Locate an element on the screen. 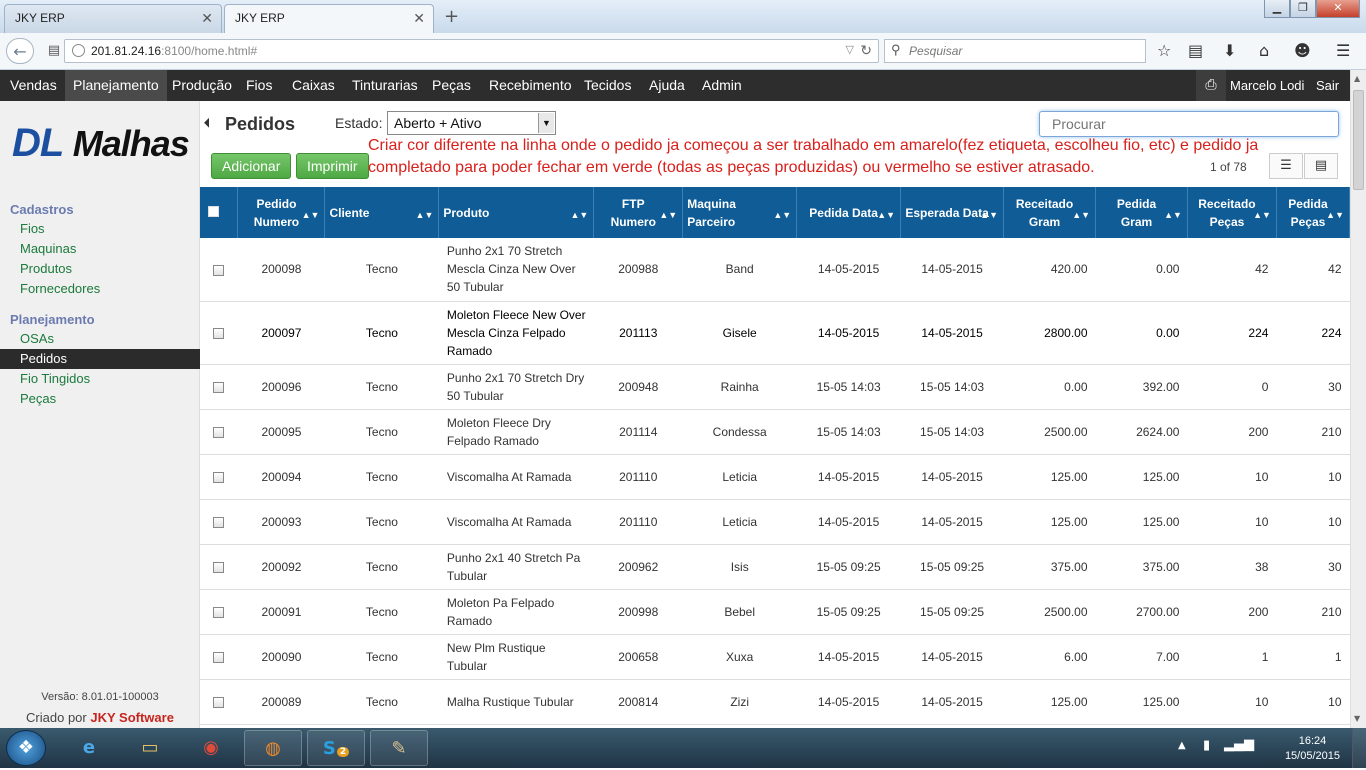 The image size is (1366, 770). menu-pecas: Peças is located at coordinates (451, 85).